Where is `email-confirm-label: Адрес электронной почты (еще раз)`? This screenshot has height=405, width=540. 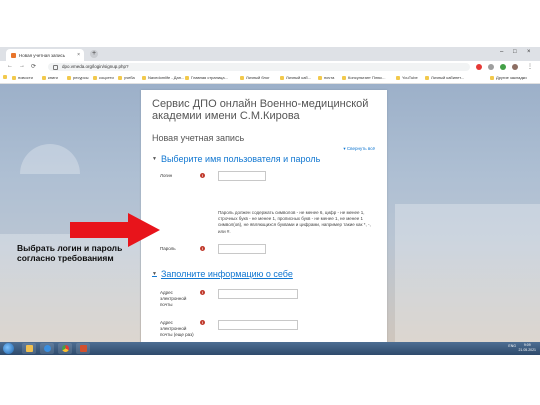
email-confirm-label: Адрес электронной почты (еще раз) is located at coordinates (177, 328).